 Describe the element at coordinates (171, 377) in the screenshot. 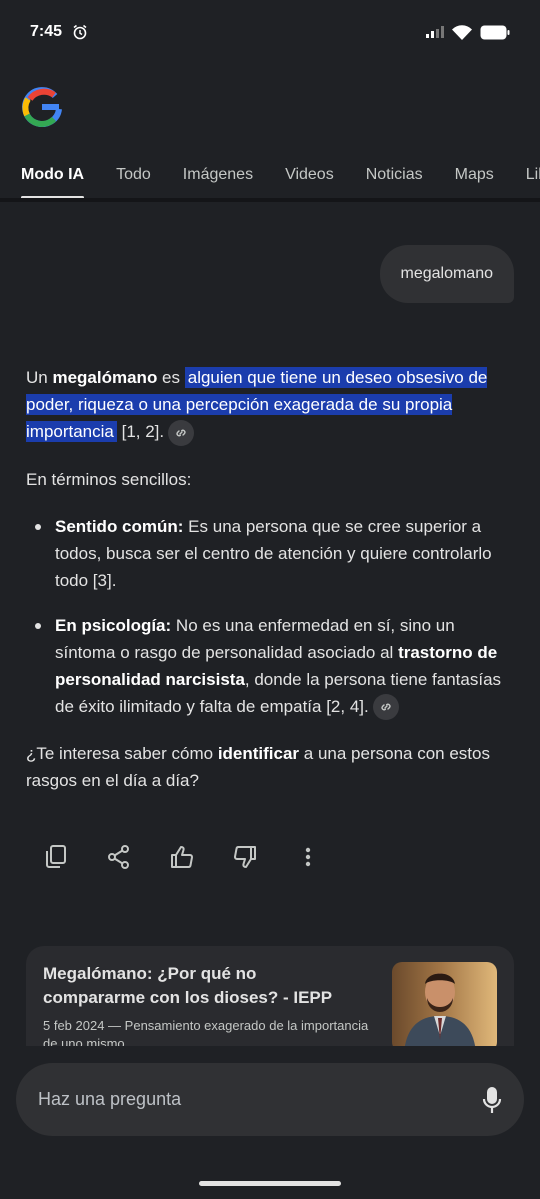

I see `answer-text: es` at that location.